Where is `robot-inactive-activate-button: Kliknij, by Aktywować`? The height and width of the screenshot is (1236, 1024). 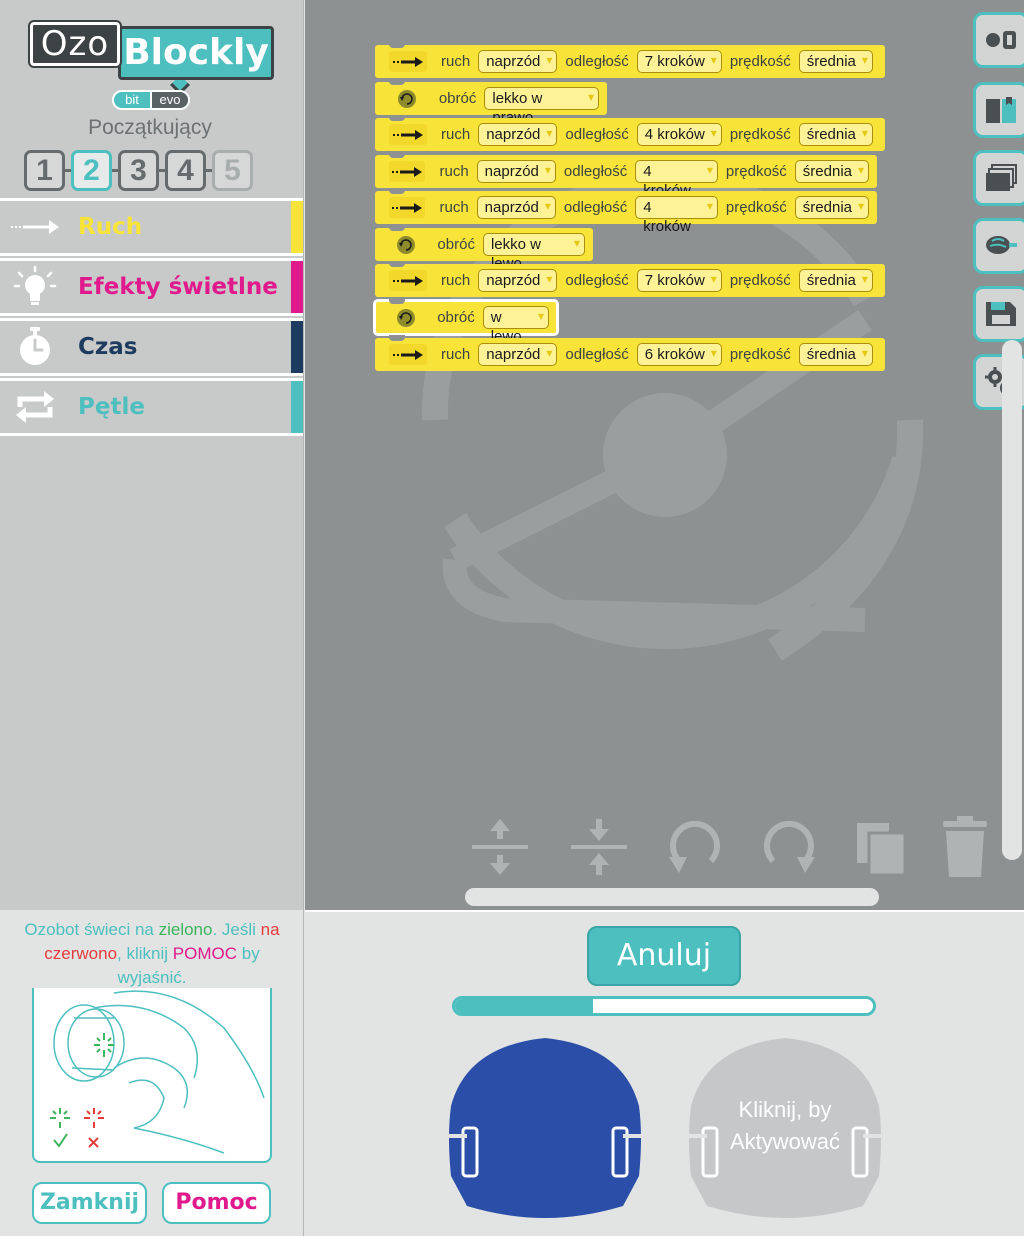
robot-inactive-activate-button: Kliknij, by Aktywować is located at coordinates (785, 1128).